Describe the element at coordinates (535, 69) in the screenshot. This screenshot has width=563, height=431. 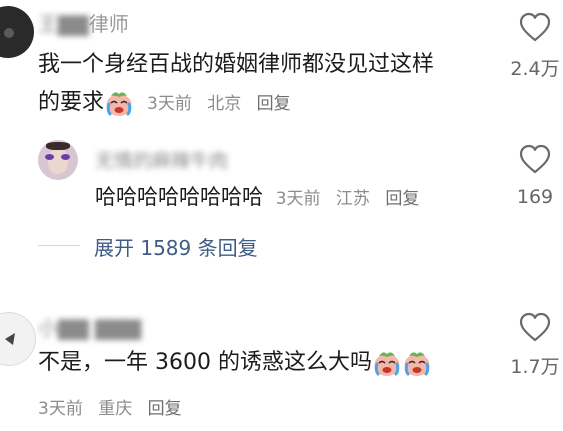
I see `like-count: 2.4万` at that location.